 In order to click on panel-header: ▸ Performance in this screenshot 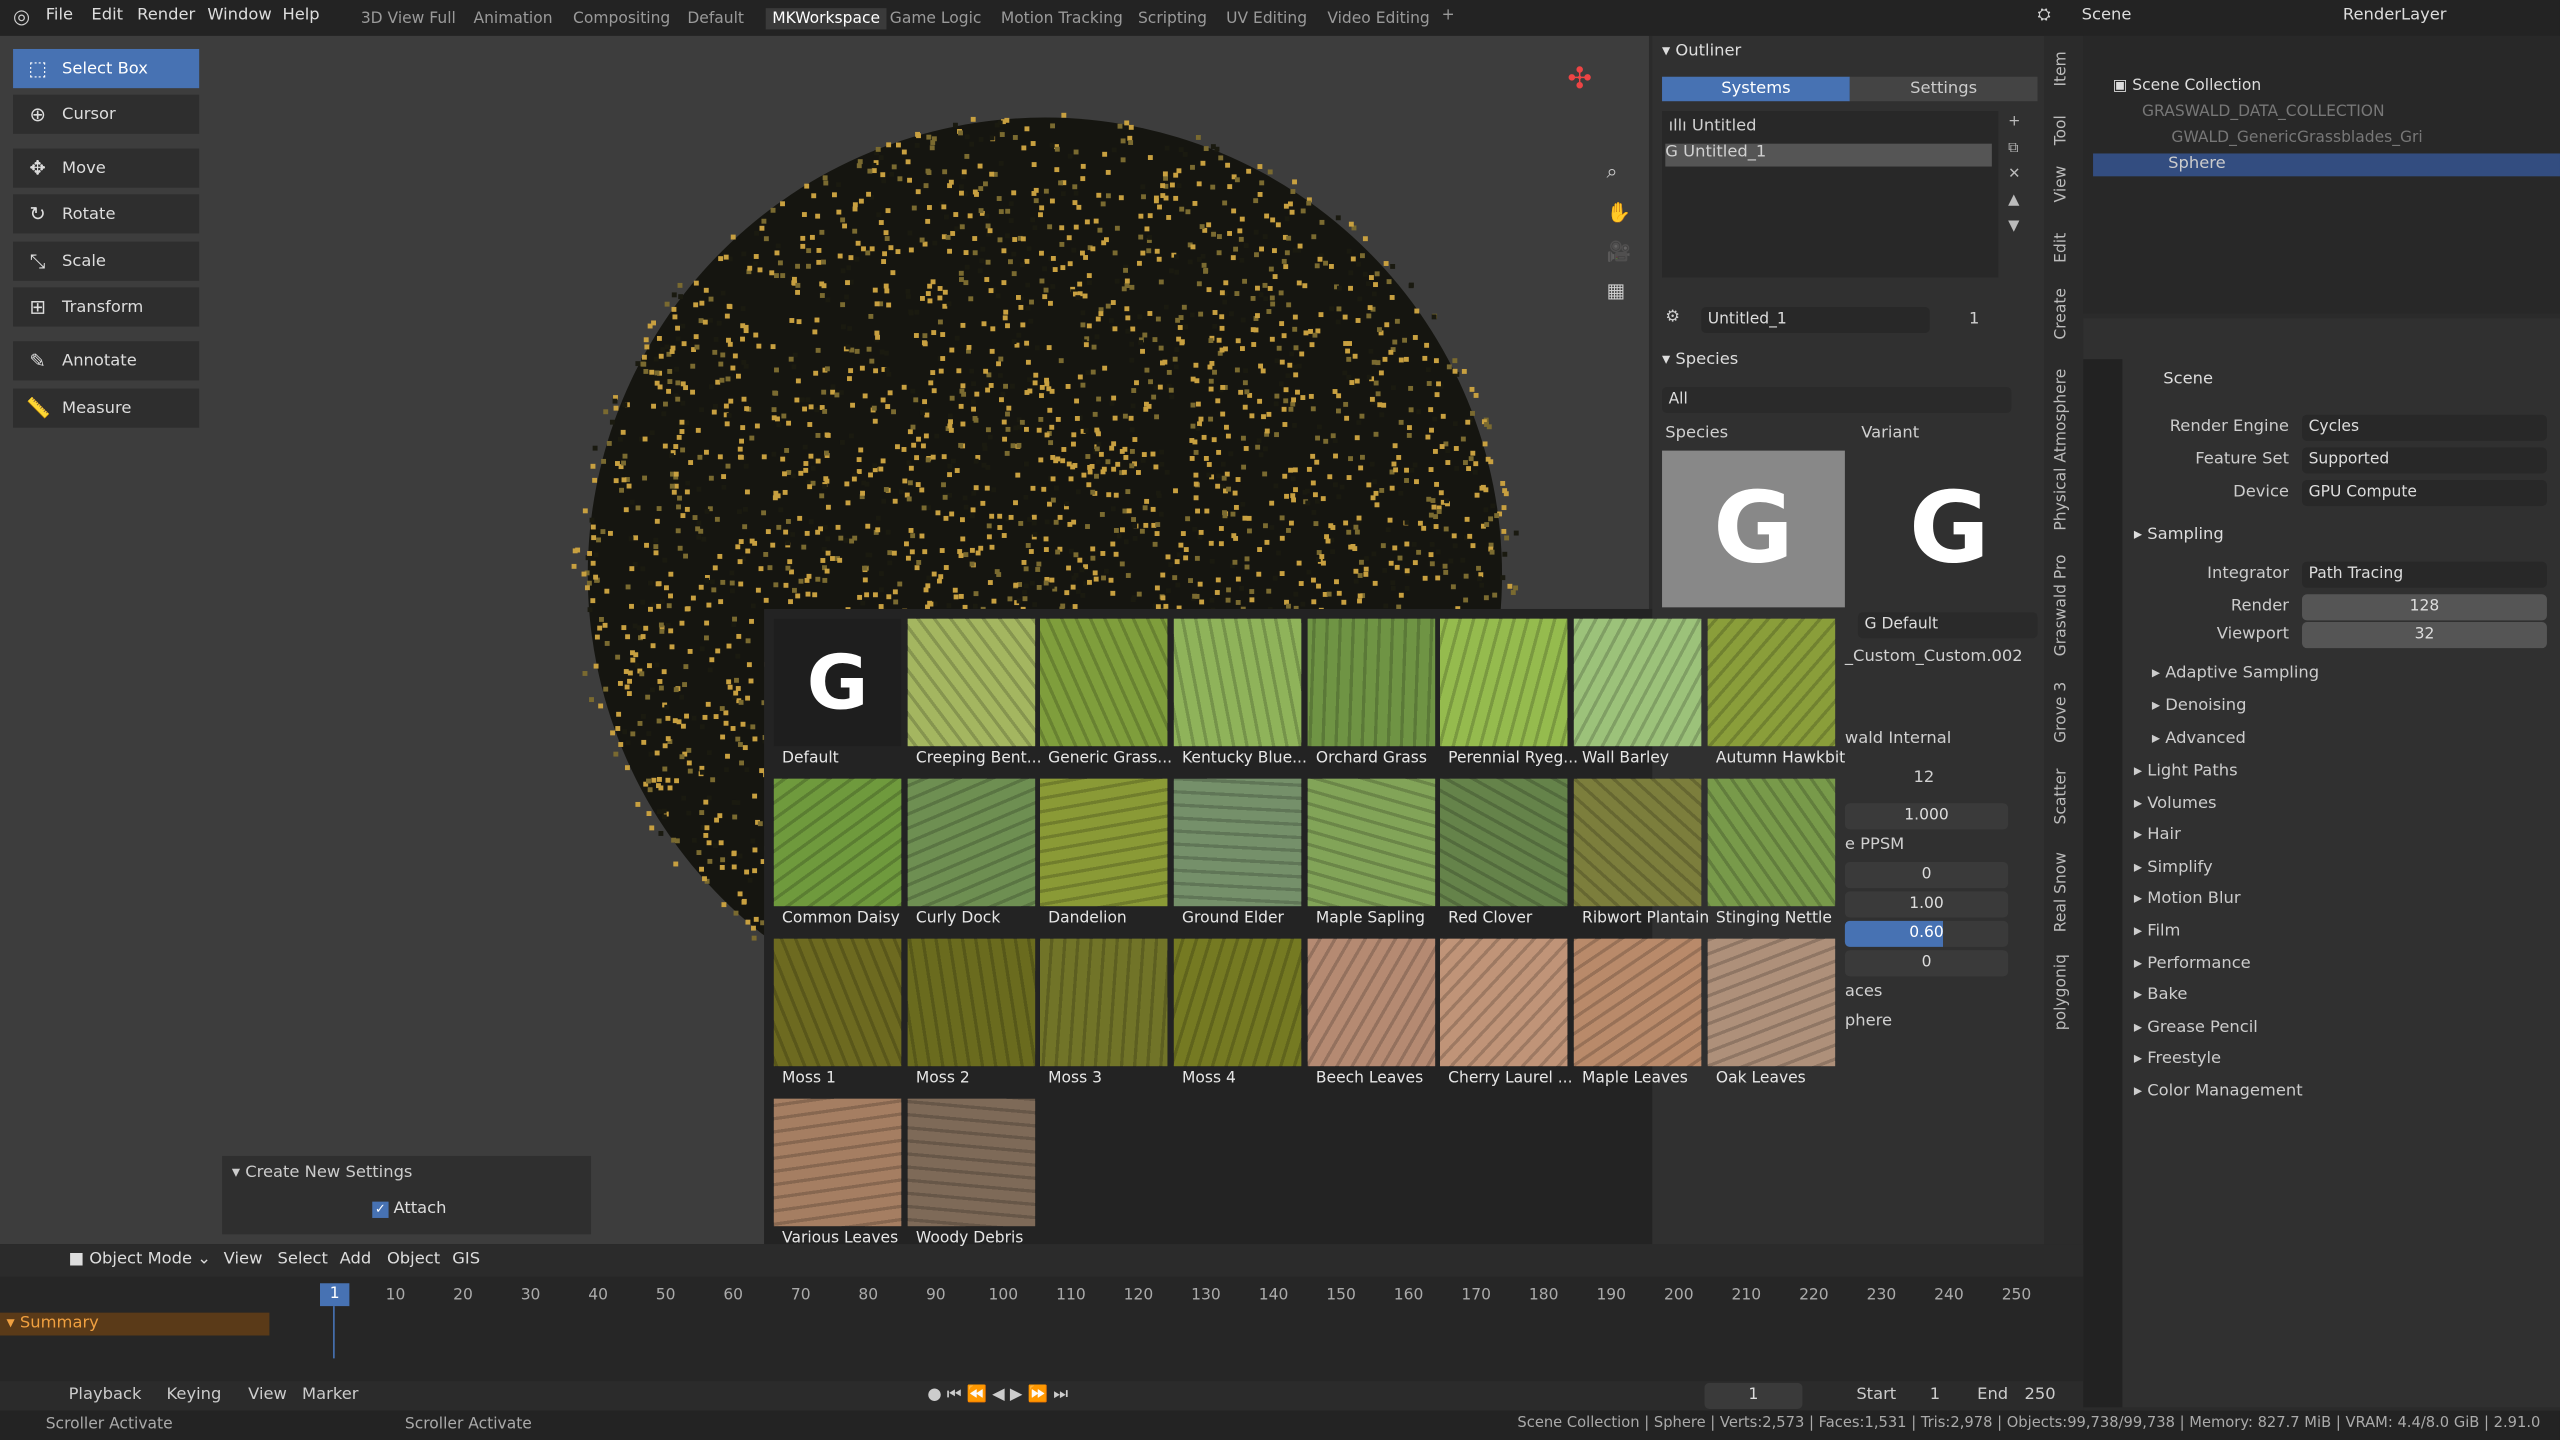, I will do `click(2192, 963)`.